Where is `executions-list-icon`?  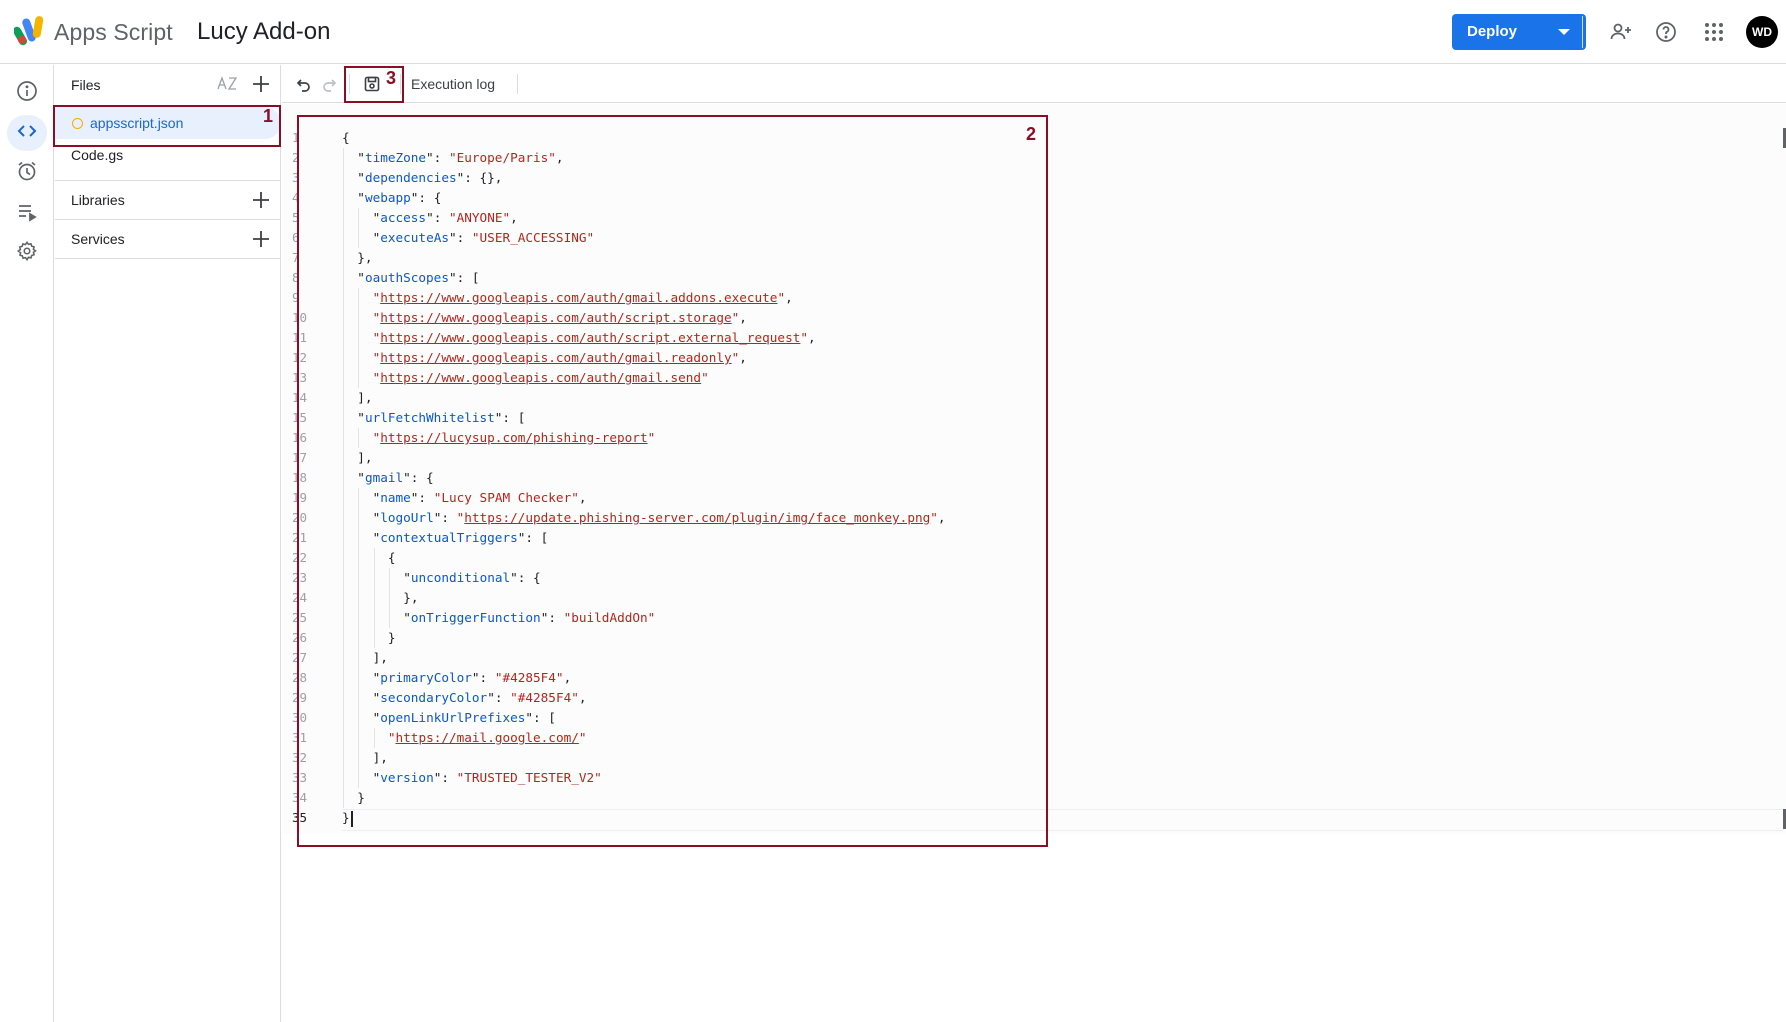 executions-list-icon is located at coordinates (27, 213).